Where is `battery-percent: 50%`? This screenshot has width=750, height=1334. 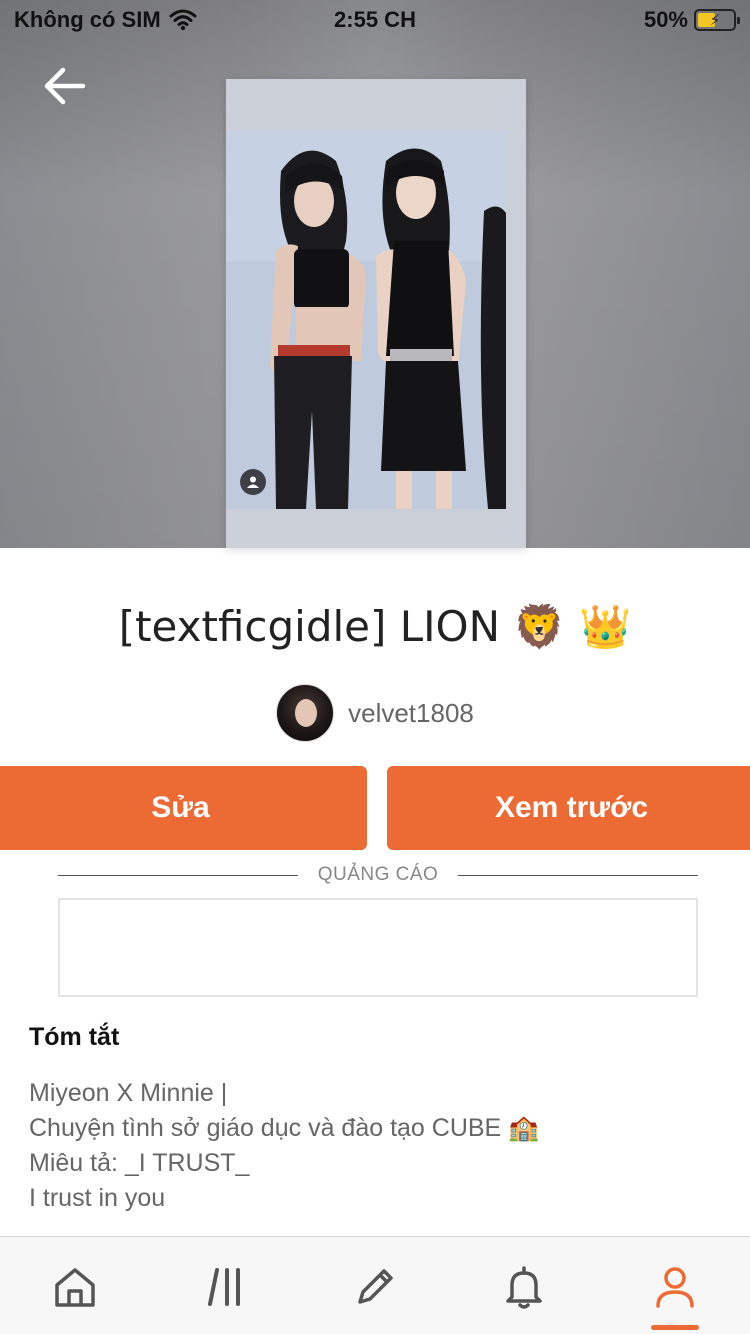 battery-percent: 50% is located at coordinates (665, 19).